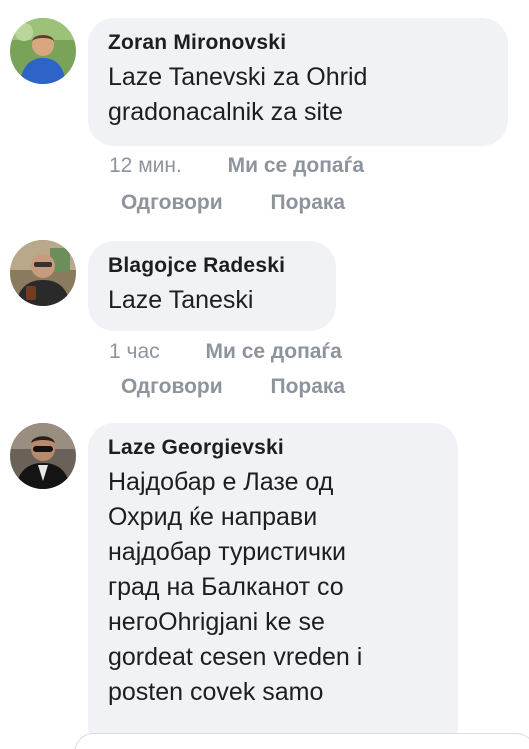  I want to click on comment-author: Blagojce Radeski, so click(212, 266).